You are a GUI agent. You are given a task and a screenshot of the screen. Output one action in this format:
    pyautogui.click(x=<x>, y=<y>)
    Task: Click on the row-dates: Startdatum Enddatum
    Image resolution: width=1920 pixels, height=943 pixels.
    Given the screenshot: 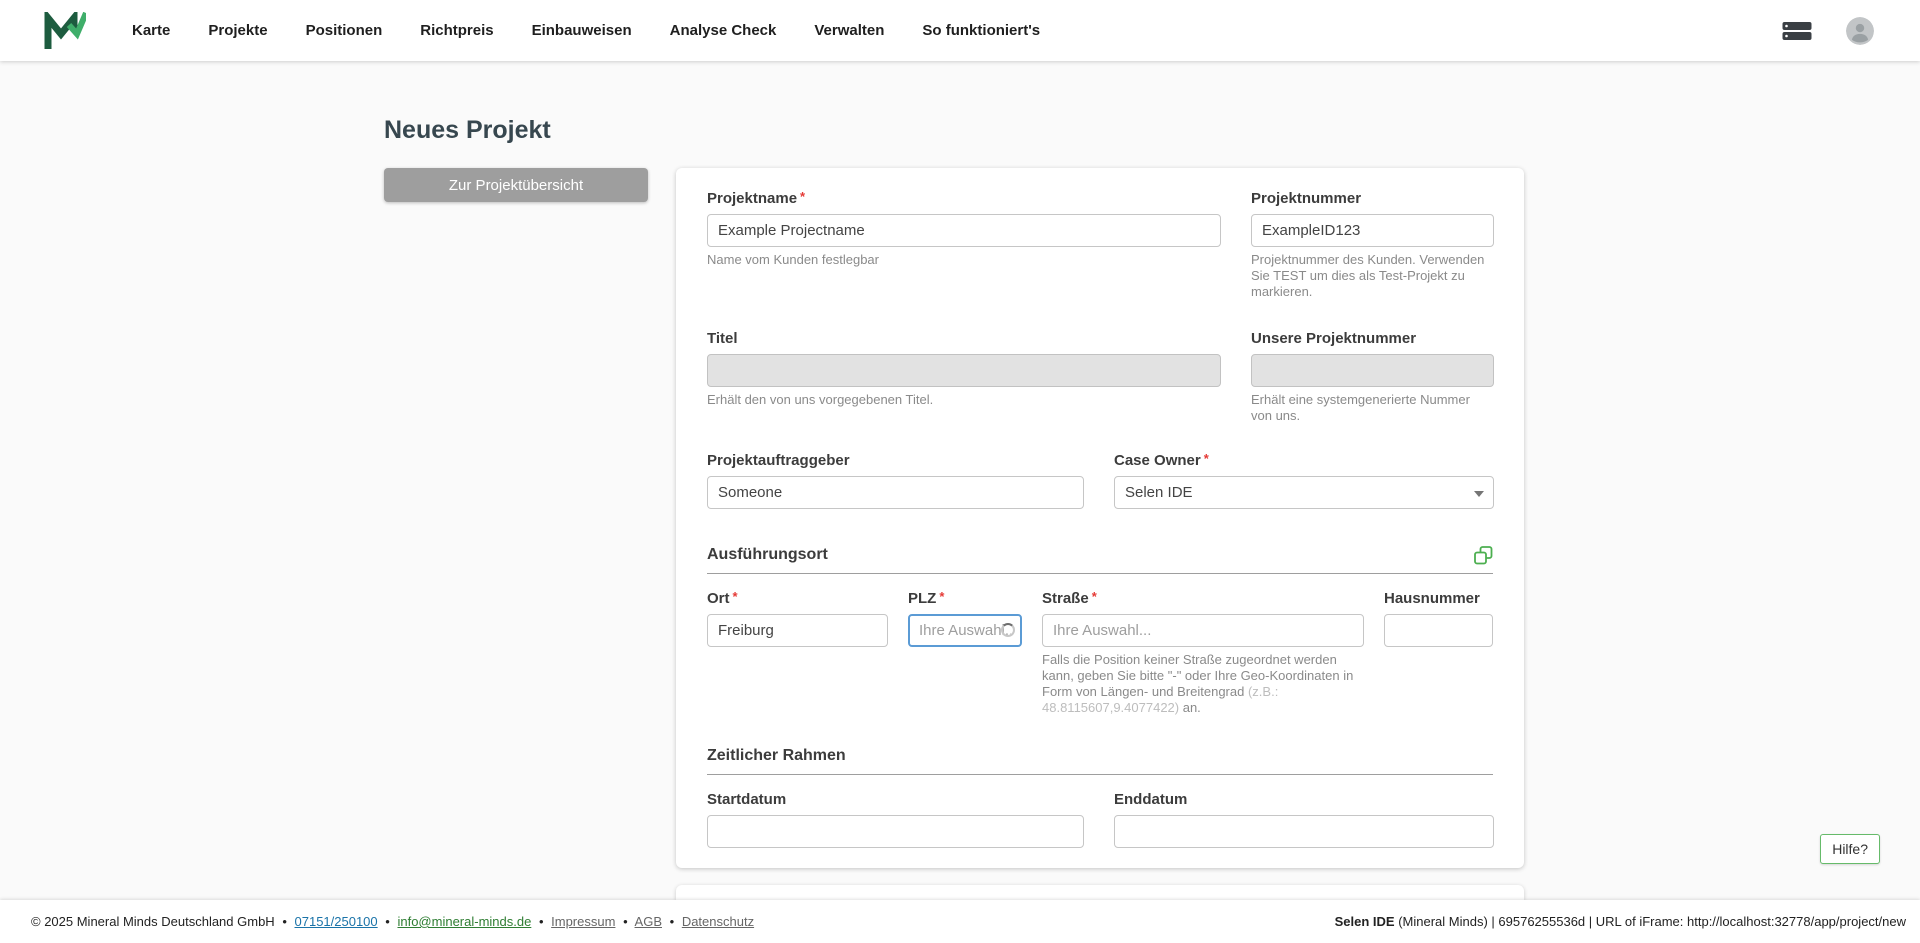 What is the action you would take?
    pyautogui.click(x=1100, y=819)
    